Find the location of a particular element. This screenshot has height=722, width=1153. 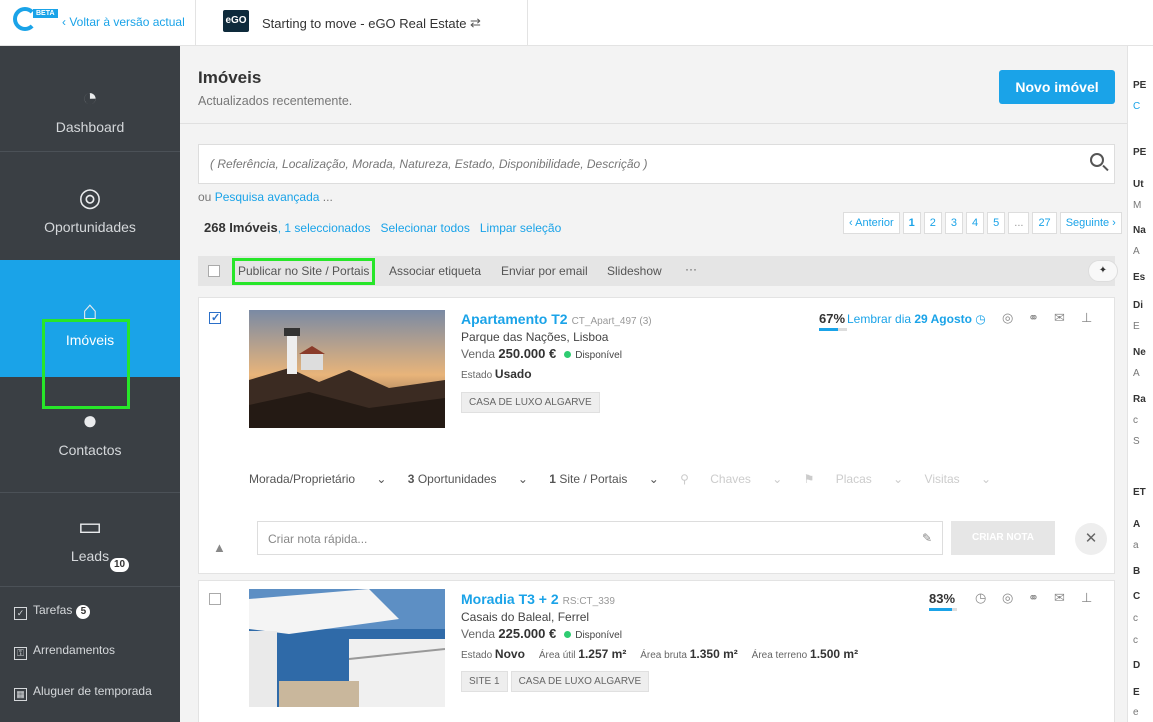

agency-name: Starting to move - eGO Real Estate is located at coordinates (364, 23).